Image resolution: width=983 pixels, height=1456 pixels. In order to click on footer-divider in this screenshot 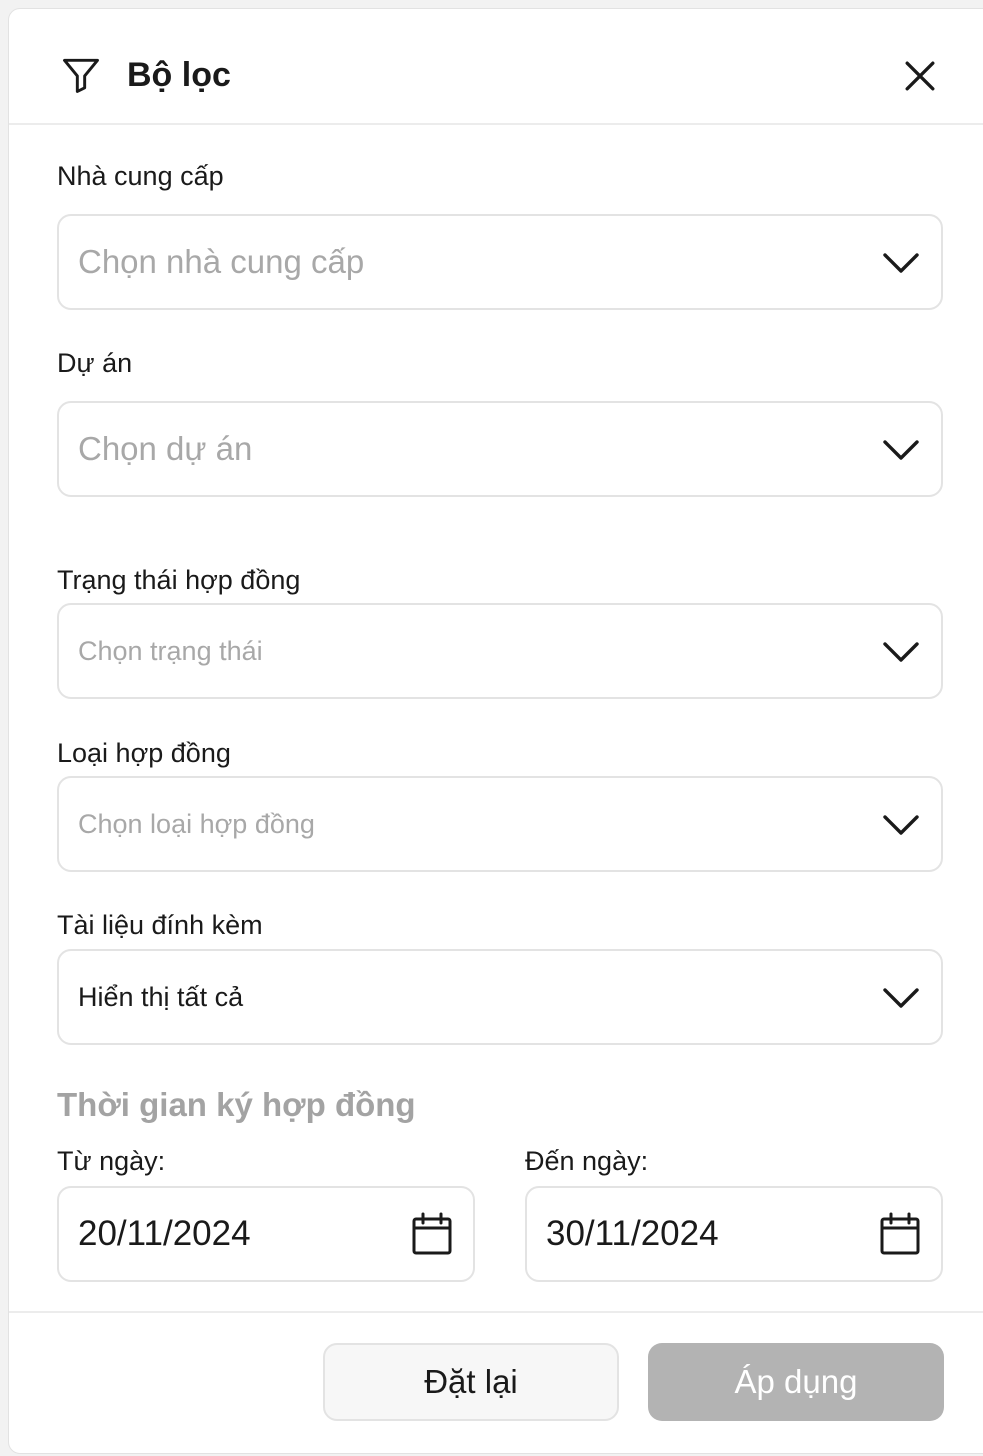, I will do `click(496, 1312)`.